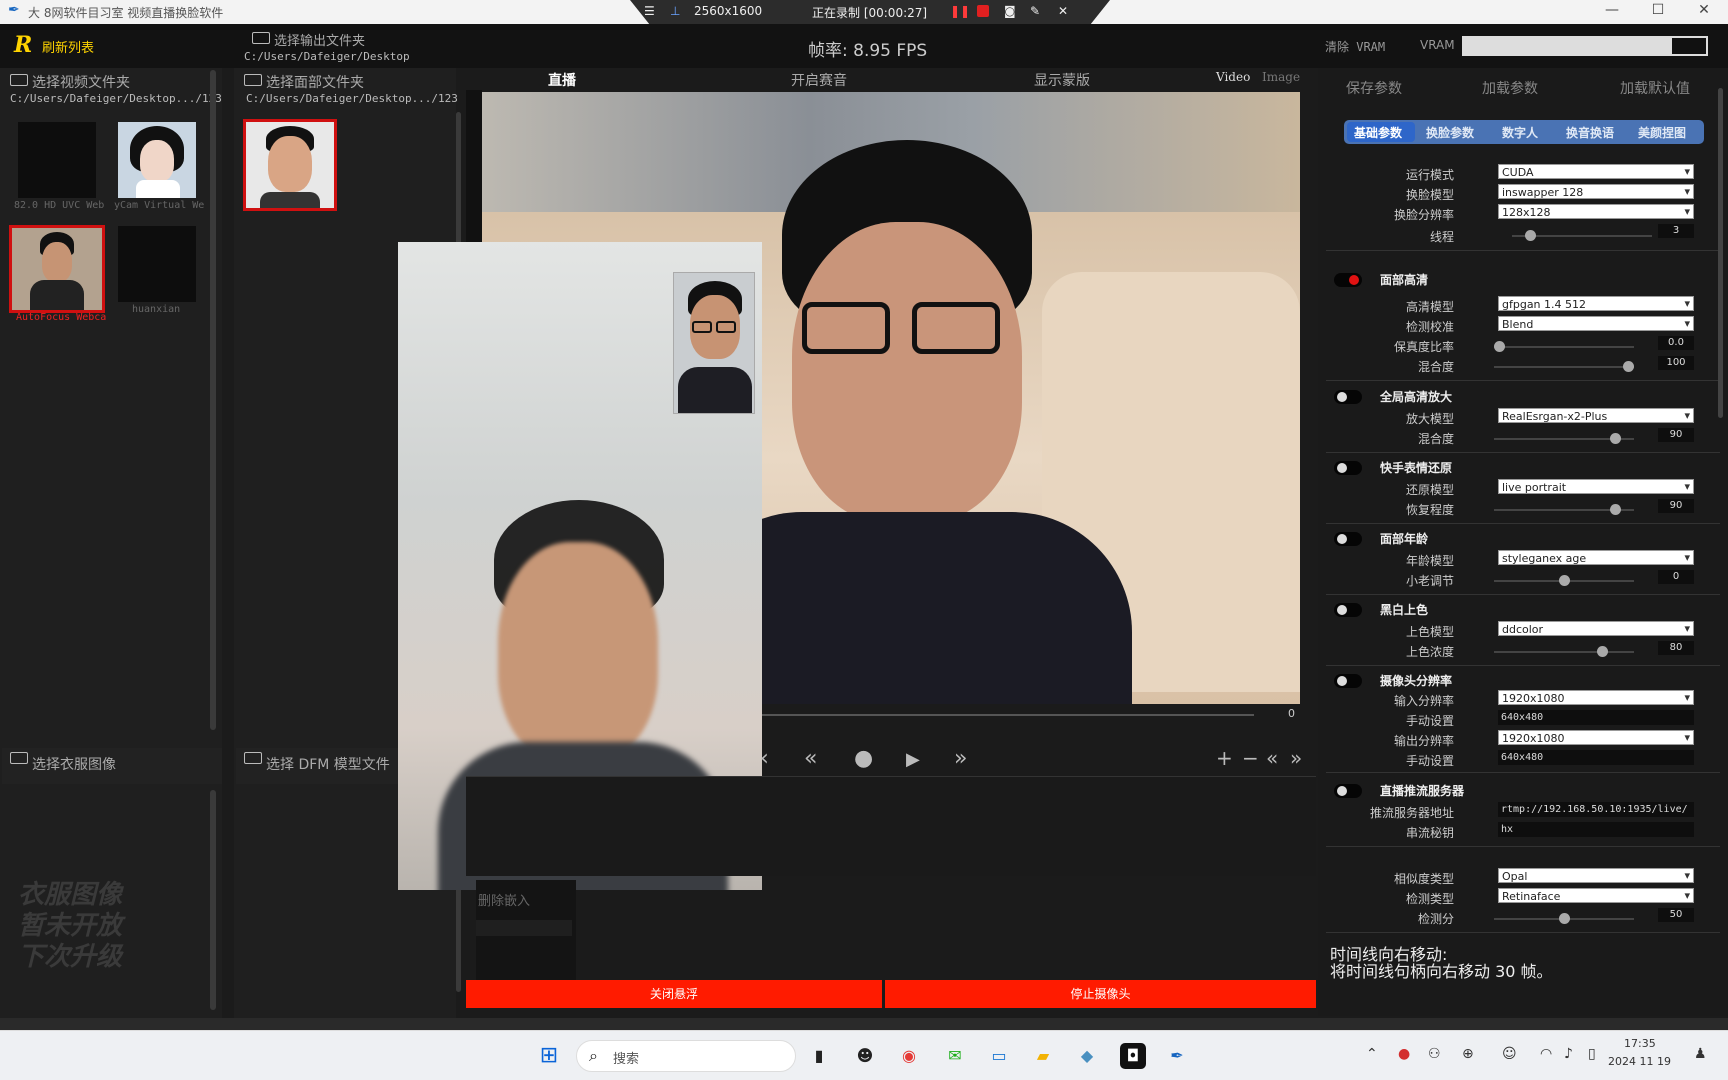  Describe the element at coordinates (1520, 132) in the screenshot. I see `tab-digital-human: 数字人` at that location.